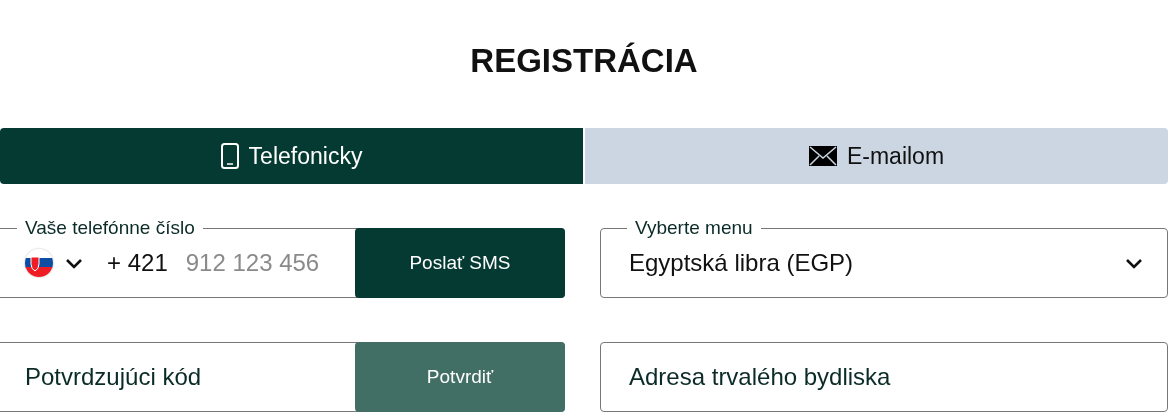  I want to click on address-field: Adresa trvalého bydliska, so click(884, 377).